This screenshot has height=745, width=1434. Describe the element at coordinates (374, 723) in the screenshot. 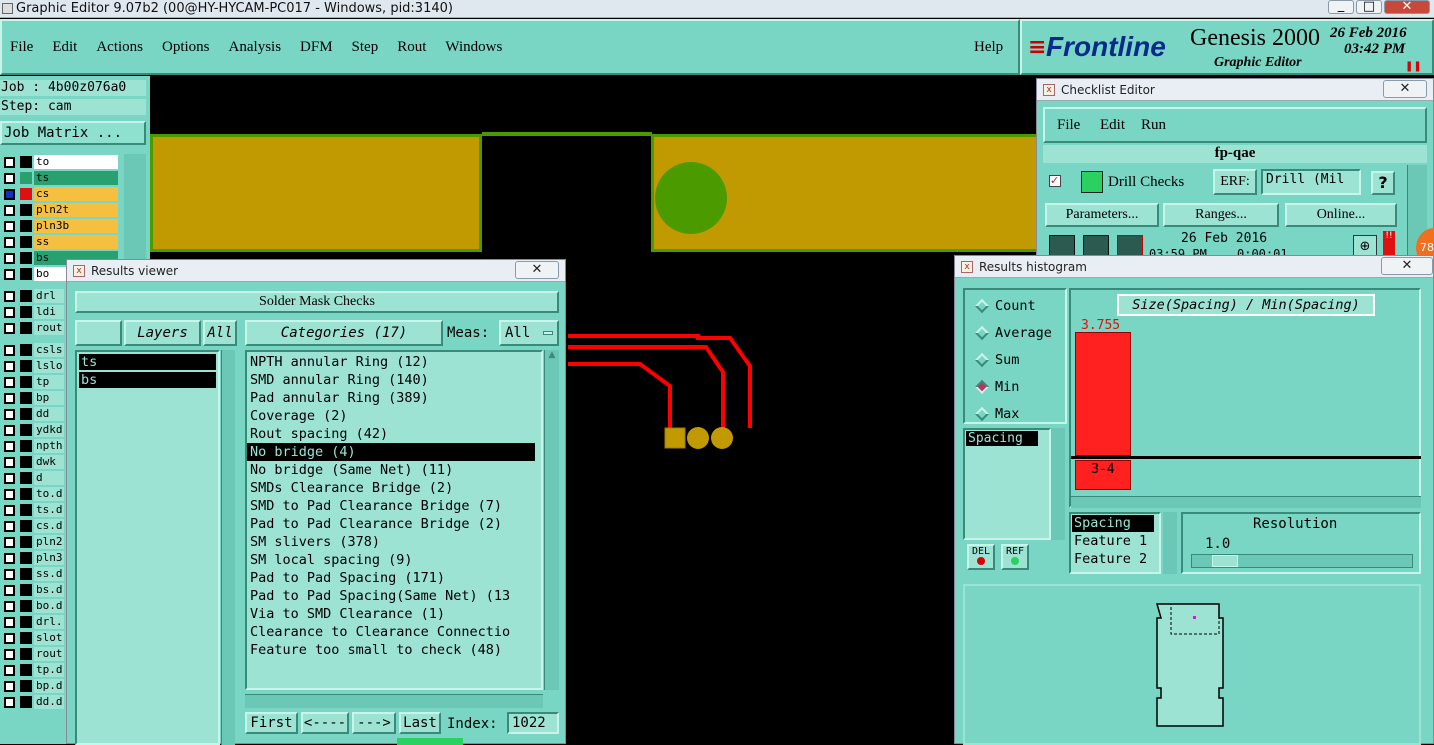

I see `nav-next-button: --->` at that location.